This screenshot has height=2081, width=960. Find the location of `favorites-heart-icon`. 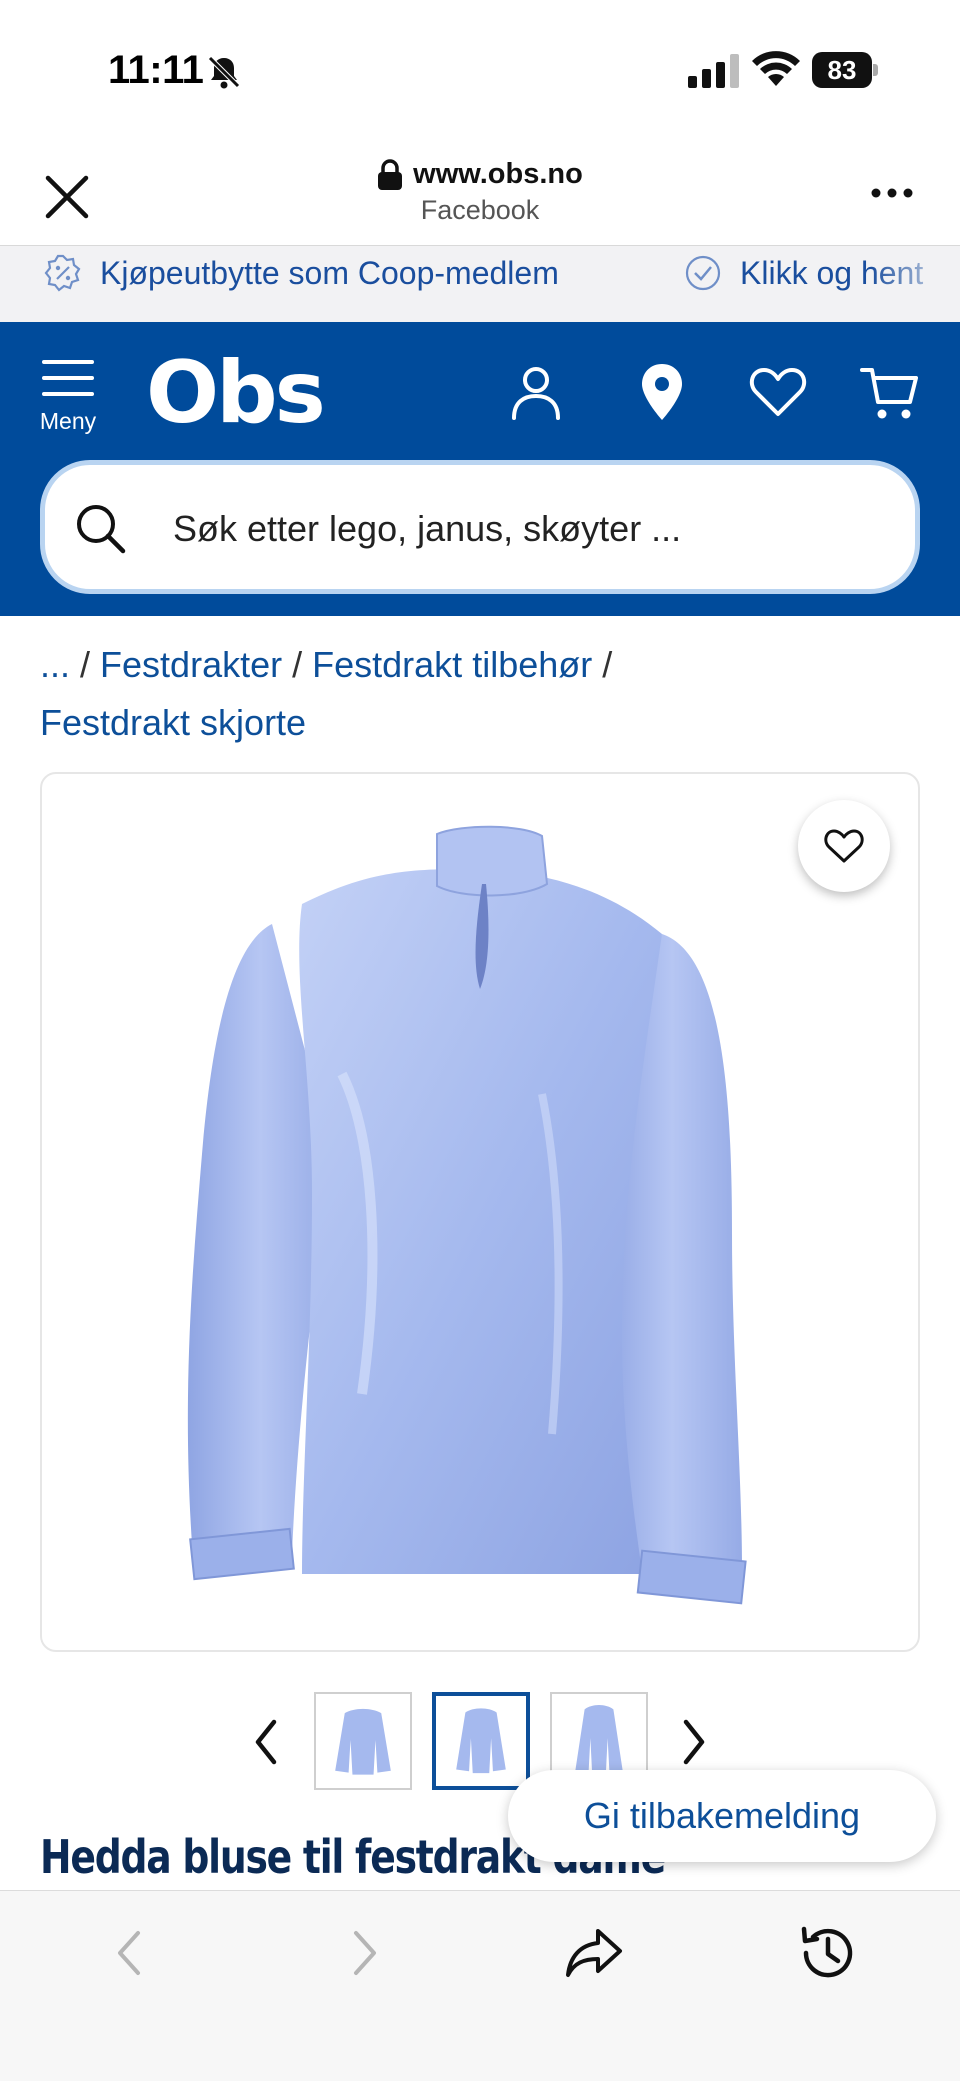

favorites-heart-icon is located at coordinates (778, 392).